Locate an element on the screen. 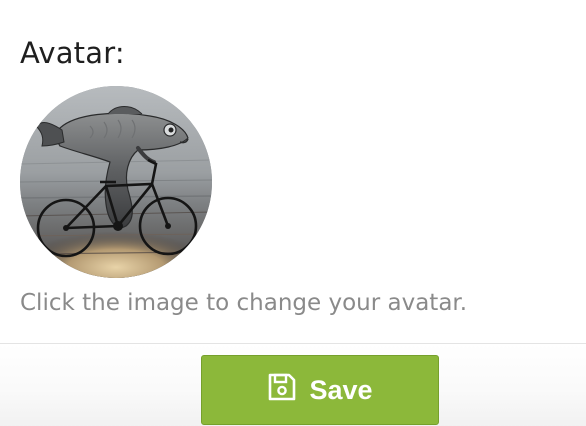 This screenshot has width=586, height=426. save-button-label: Save is located at coordinates (341, 389).